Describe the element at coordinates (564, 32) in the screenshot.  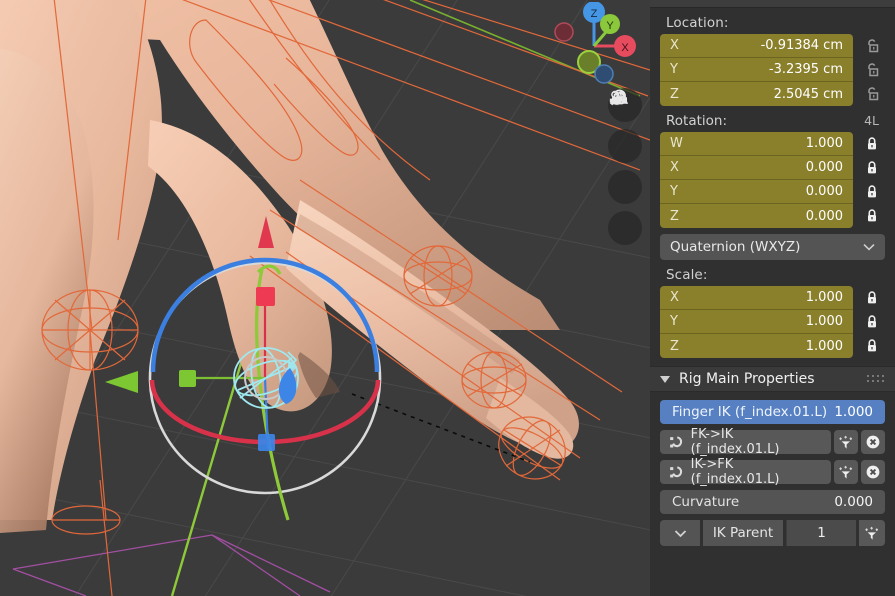
I see `nav-axis-neg-x` at that location.